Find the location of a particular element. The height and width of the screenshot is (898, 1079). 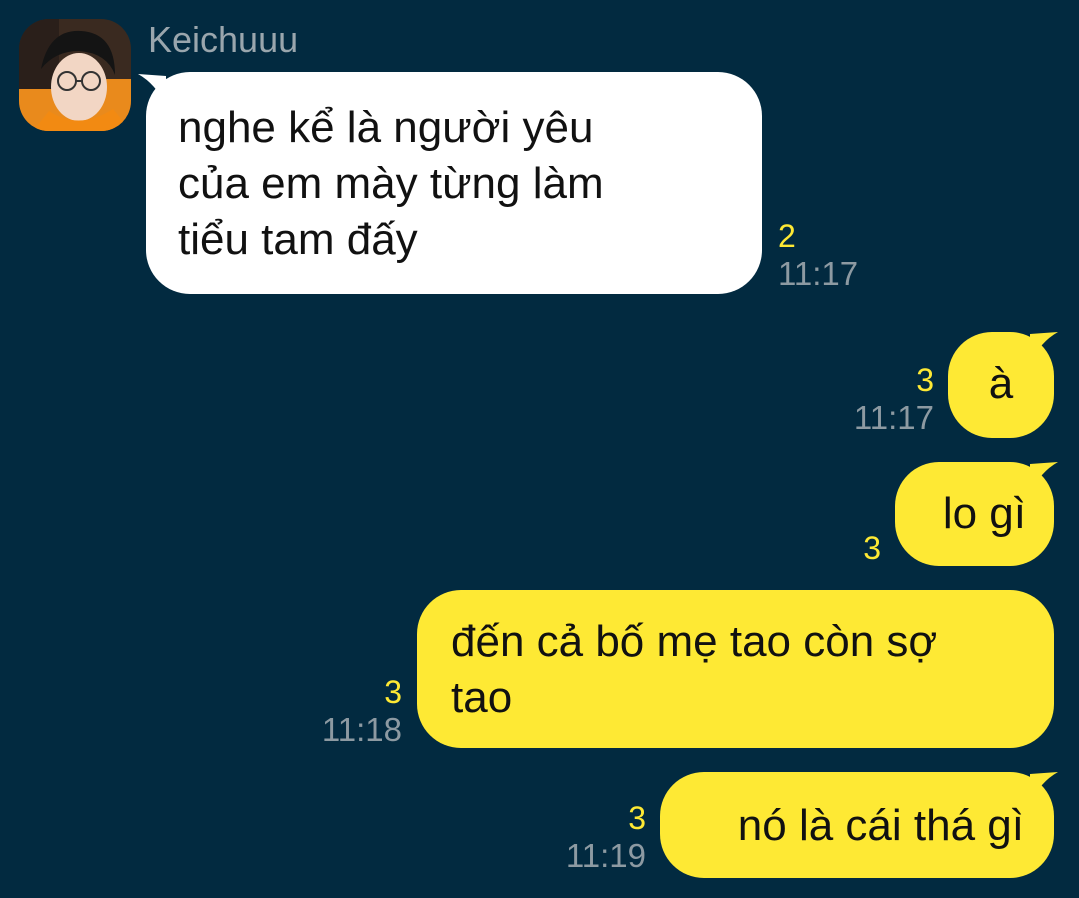

message-line: tao is located at coordinates (482, 697).